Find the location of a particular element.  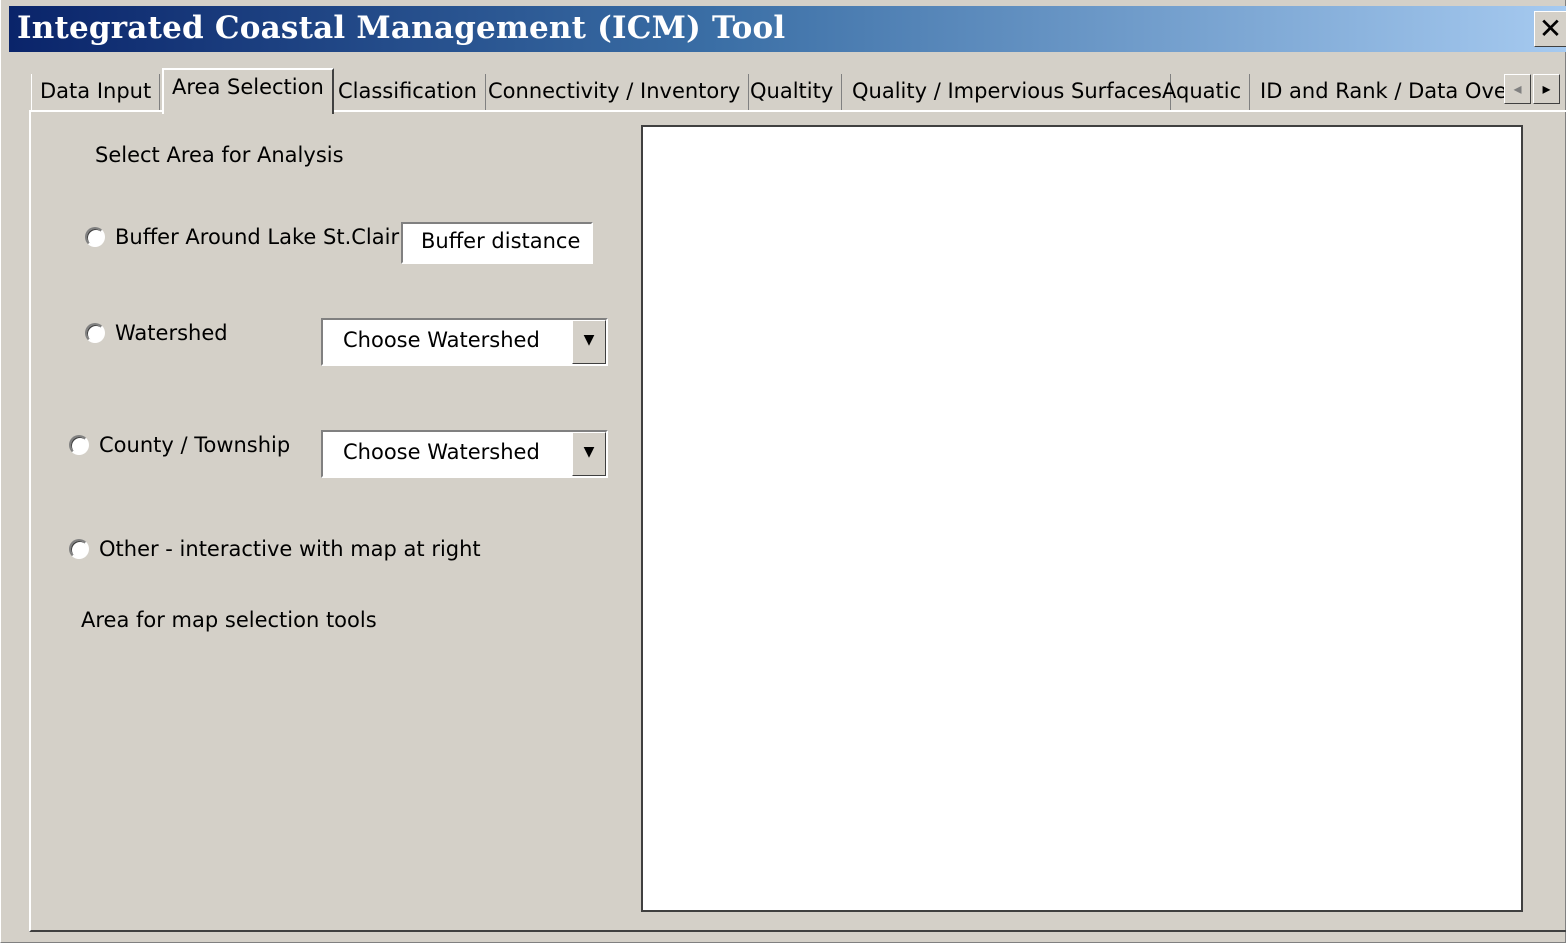

tab-scroll-left-button: ◂ is located at coordinates (1517, 89).